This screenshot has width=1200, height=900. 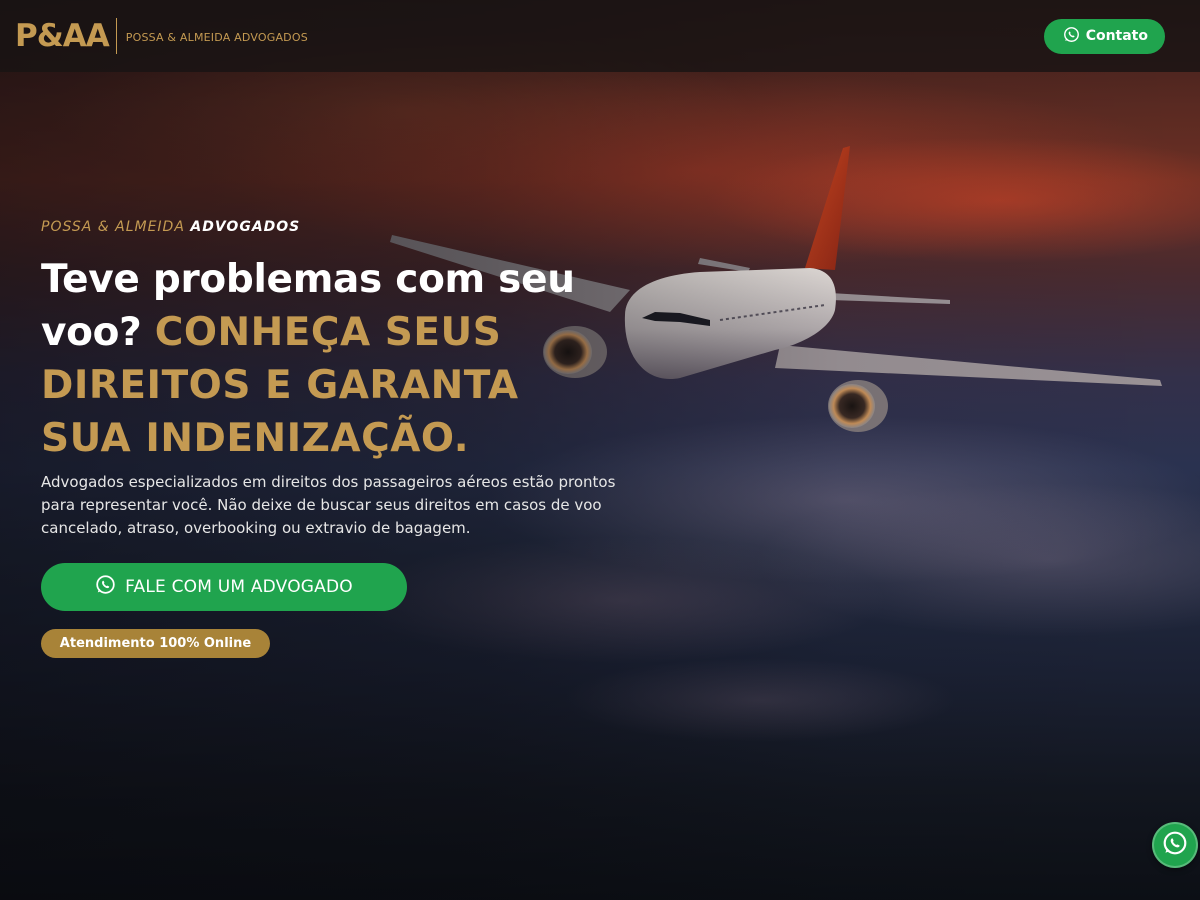 What do you see at coordinates (239, 587) in the screenshot?
I see `cta-label: FALE COM UM ADVOGADO` at bounding box center [239, 587].